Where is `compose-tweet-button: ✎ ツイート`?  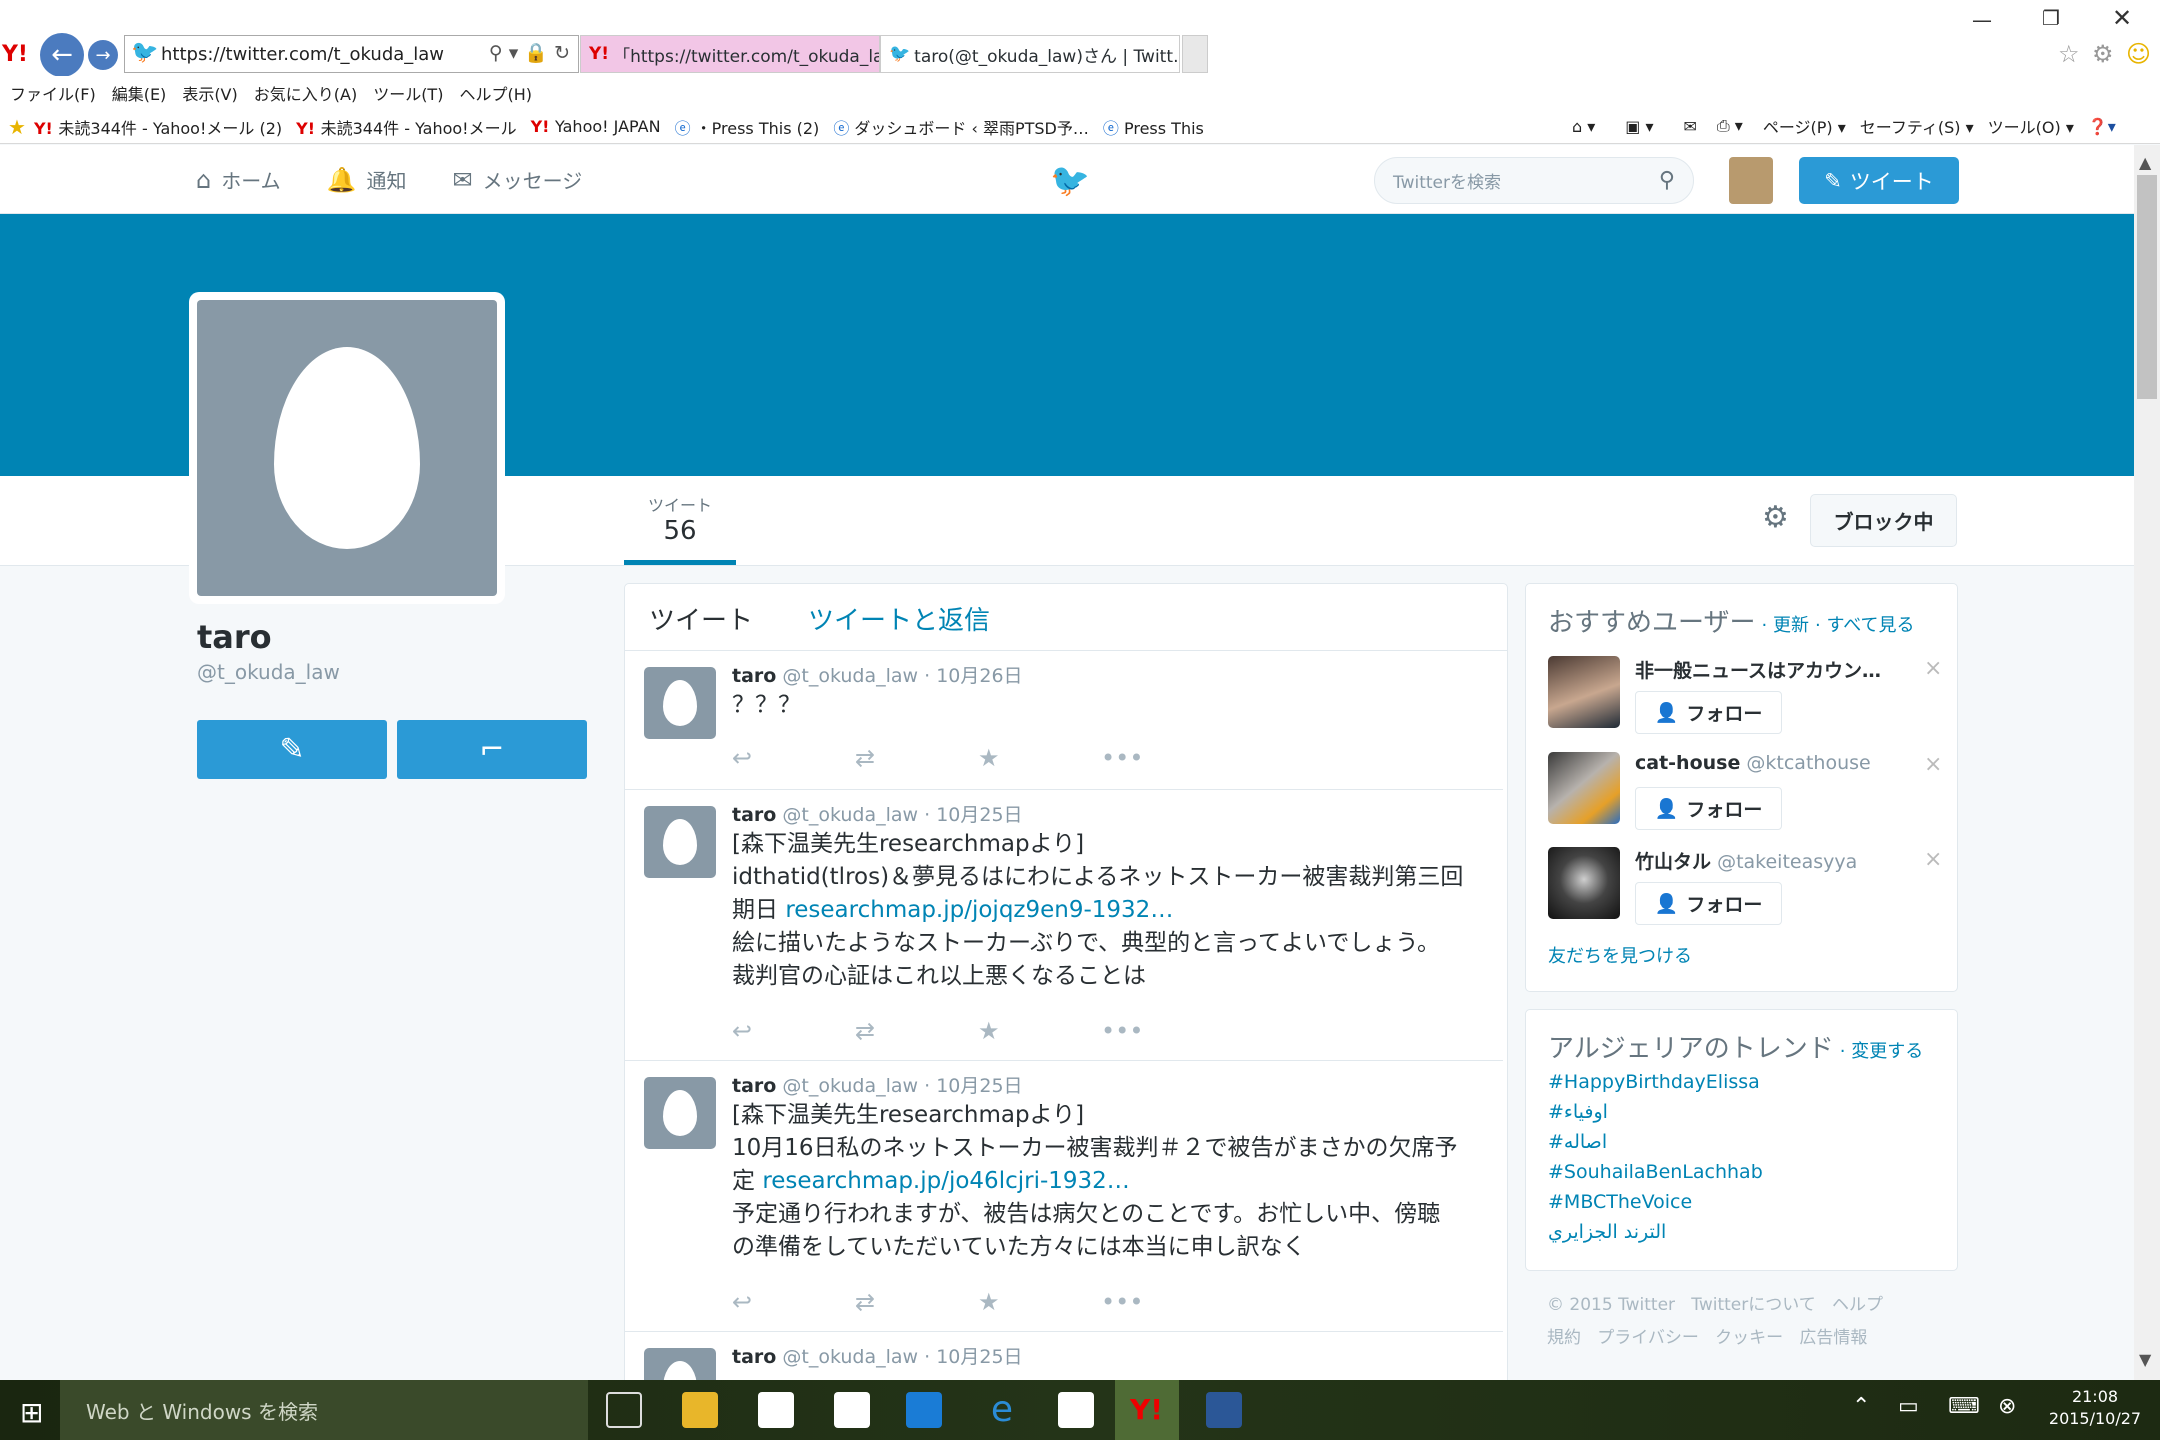 compose-tweet-button: ✎ ツイート is located at coordinates (1879, 180).